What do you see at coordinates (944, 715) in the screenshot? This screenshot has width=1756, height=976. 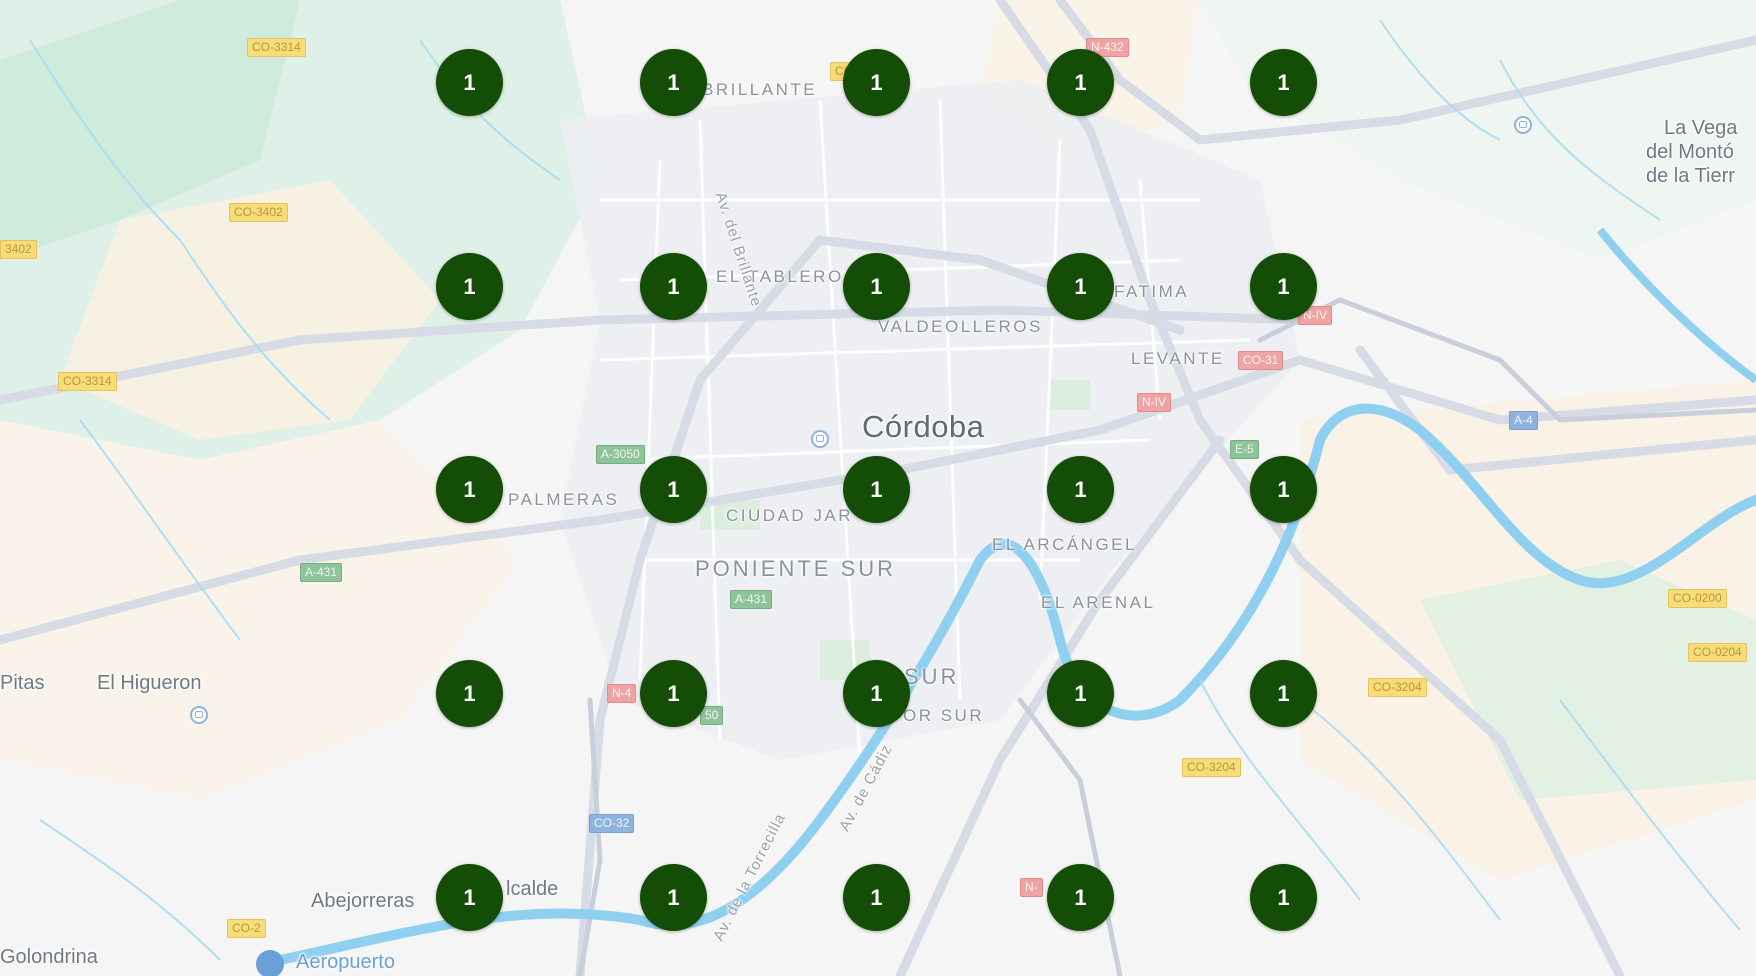 I see `district-label-sector-sur: OR SUR` at bounding box center [944, 715].